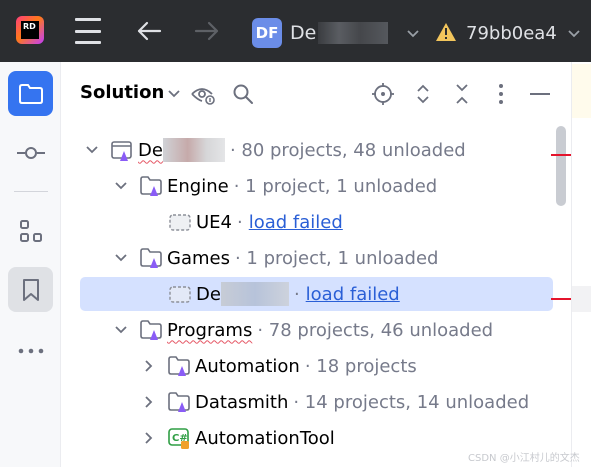 The width and height of the screenshot is (591, 467). What do you see at coordinates (540, 94) in the screenshot?
I see `hide-panel-icon` at bounding box center [540, 94].